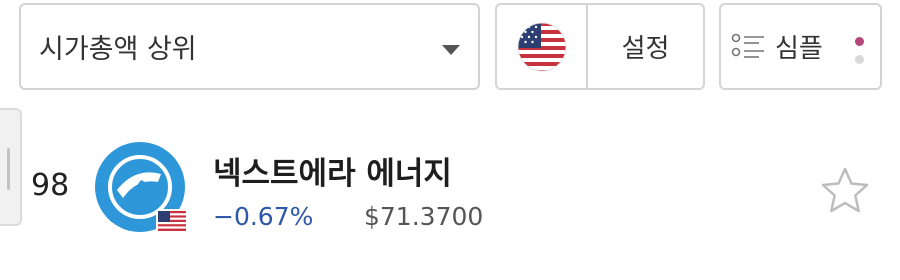 This screenshot has width=900, height=280. What do you see at coordinates (859, 59) in the screenshot?
I see `page-dot` at bounding box center [859, 59].